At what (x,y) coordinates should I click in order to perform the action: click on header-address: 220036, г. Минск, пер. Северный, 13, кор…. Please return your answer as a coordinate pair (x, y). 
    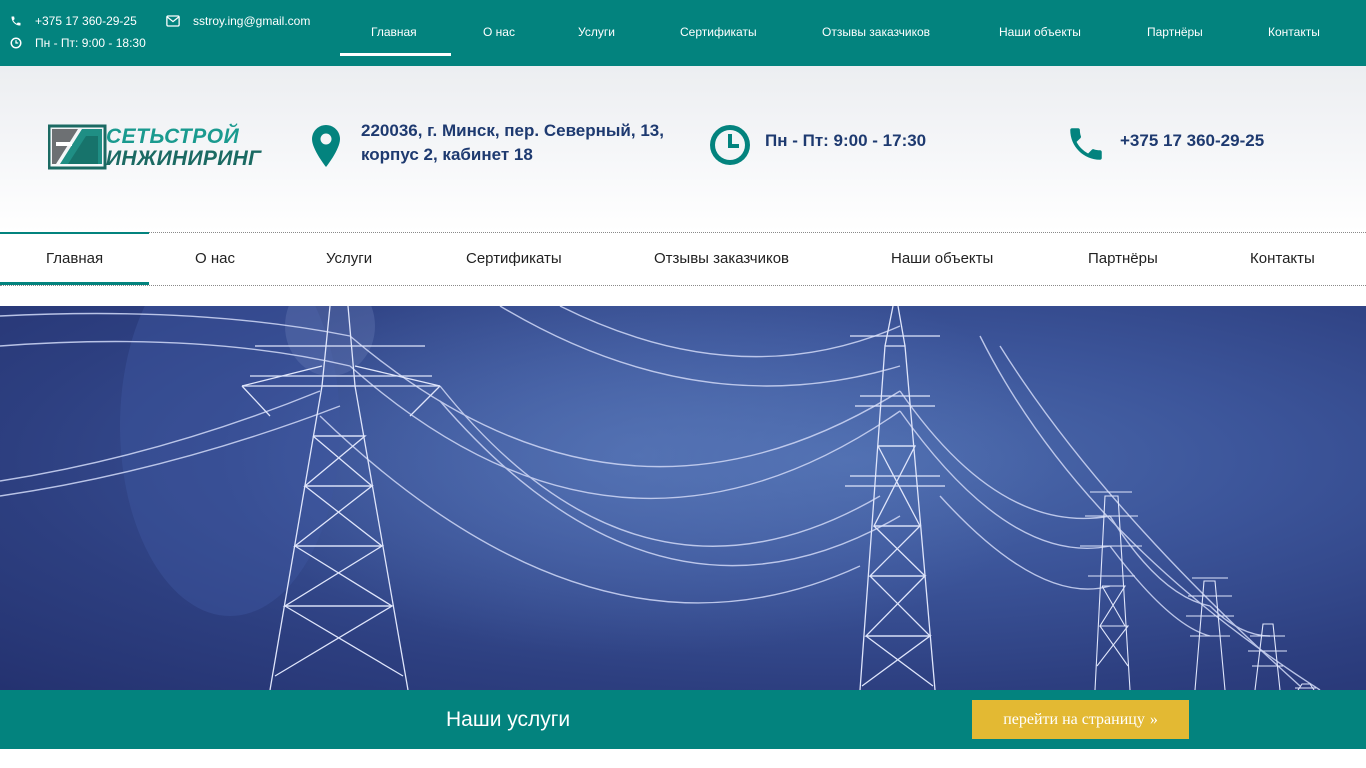
    Looking at the image, I should click on (521, 143).